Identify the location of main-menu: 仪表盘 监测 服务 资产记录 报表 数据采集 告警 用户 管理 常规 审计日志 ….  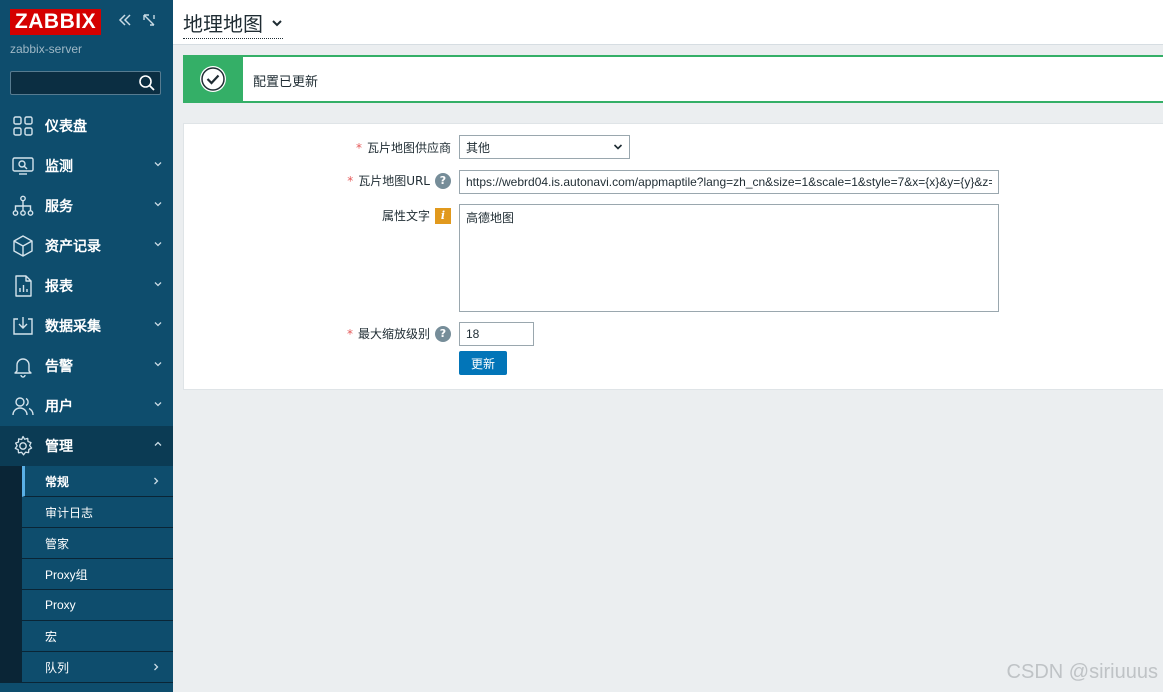
(86, 394).